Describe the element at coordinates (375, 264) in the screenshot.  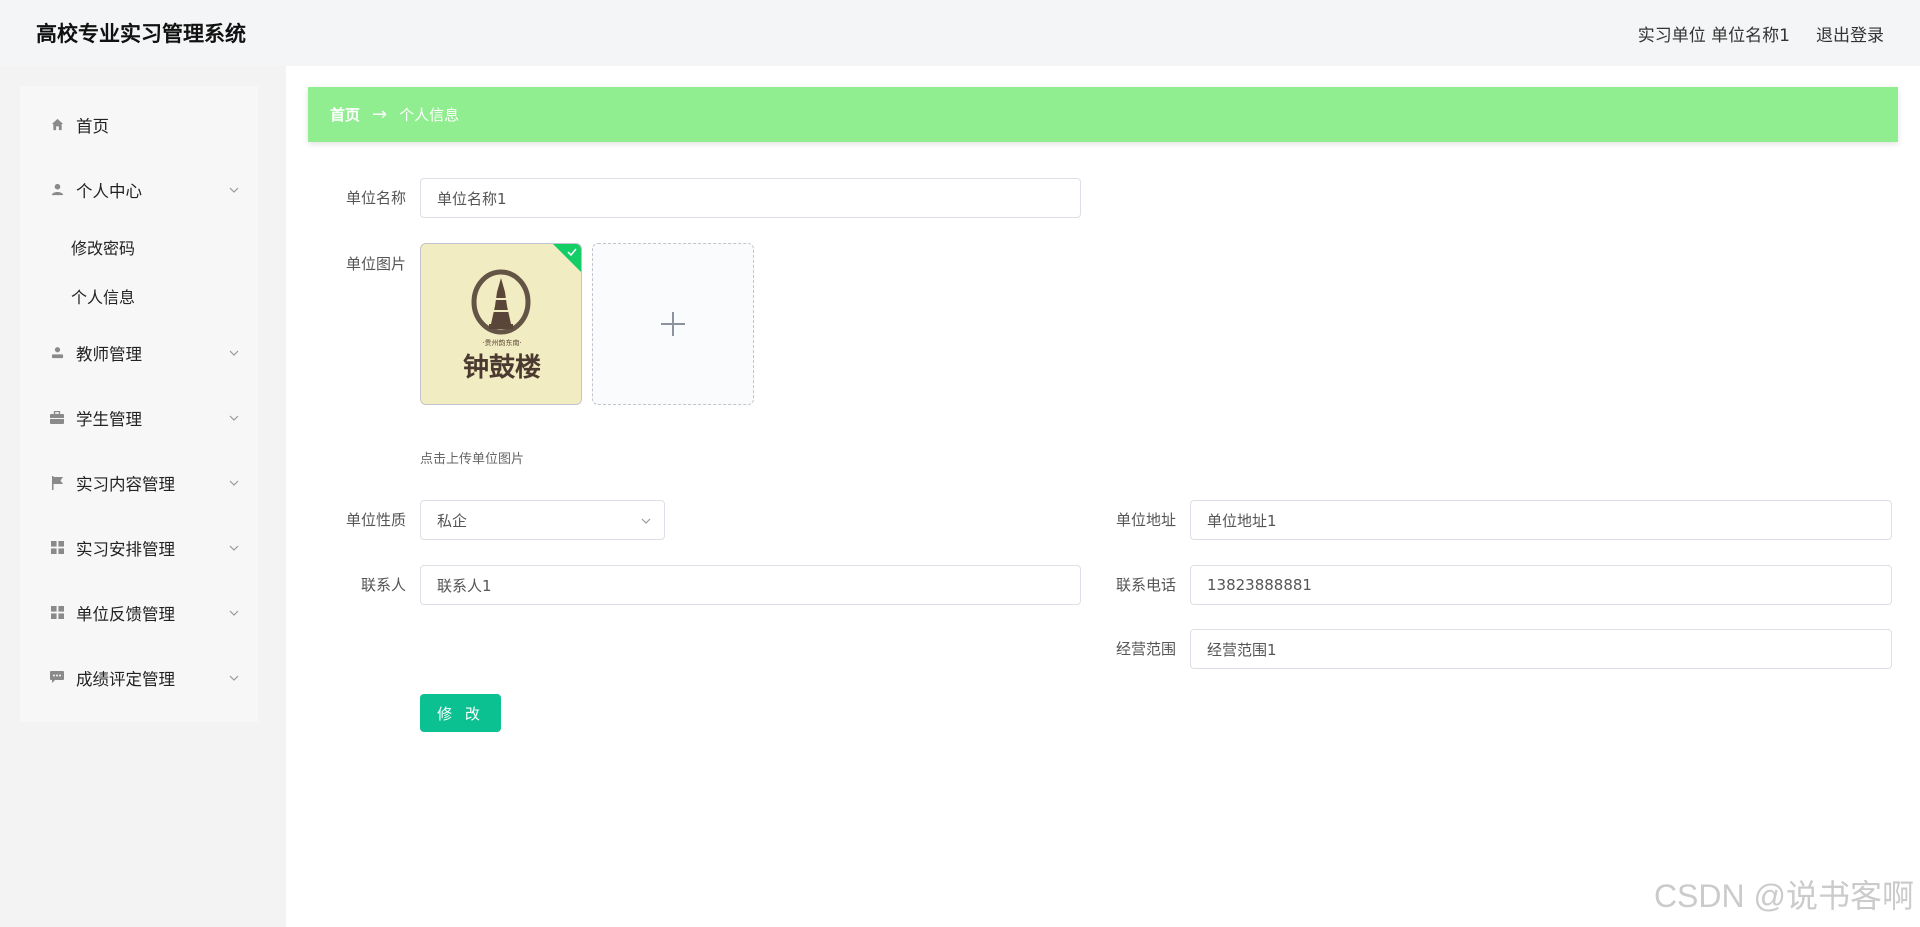
I see `unit-image-label: 单位图片` at that location.